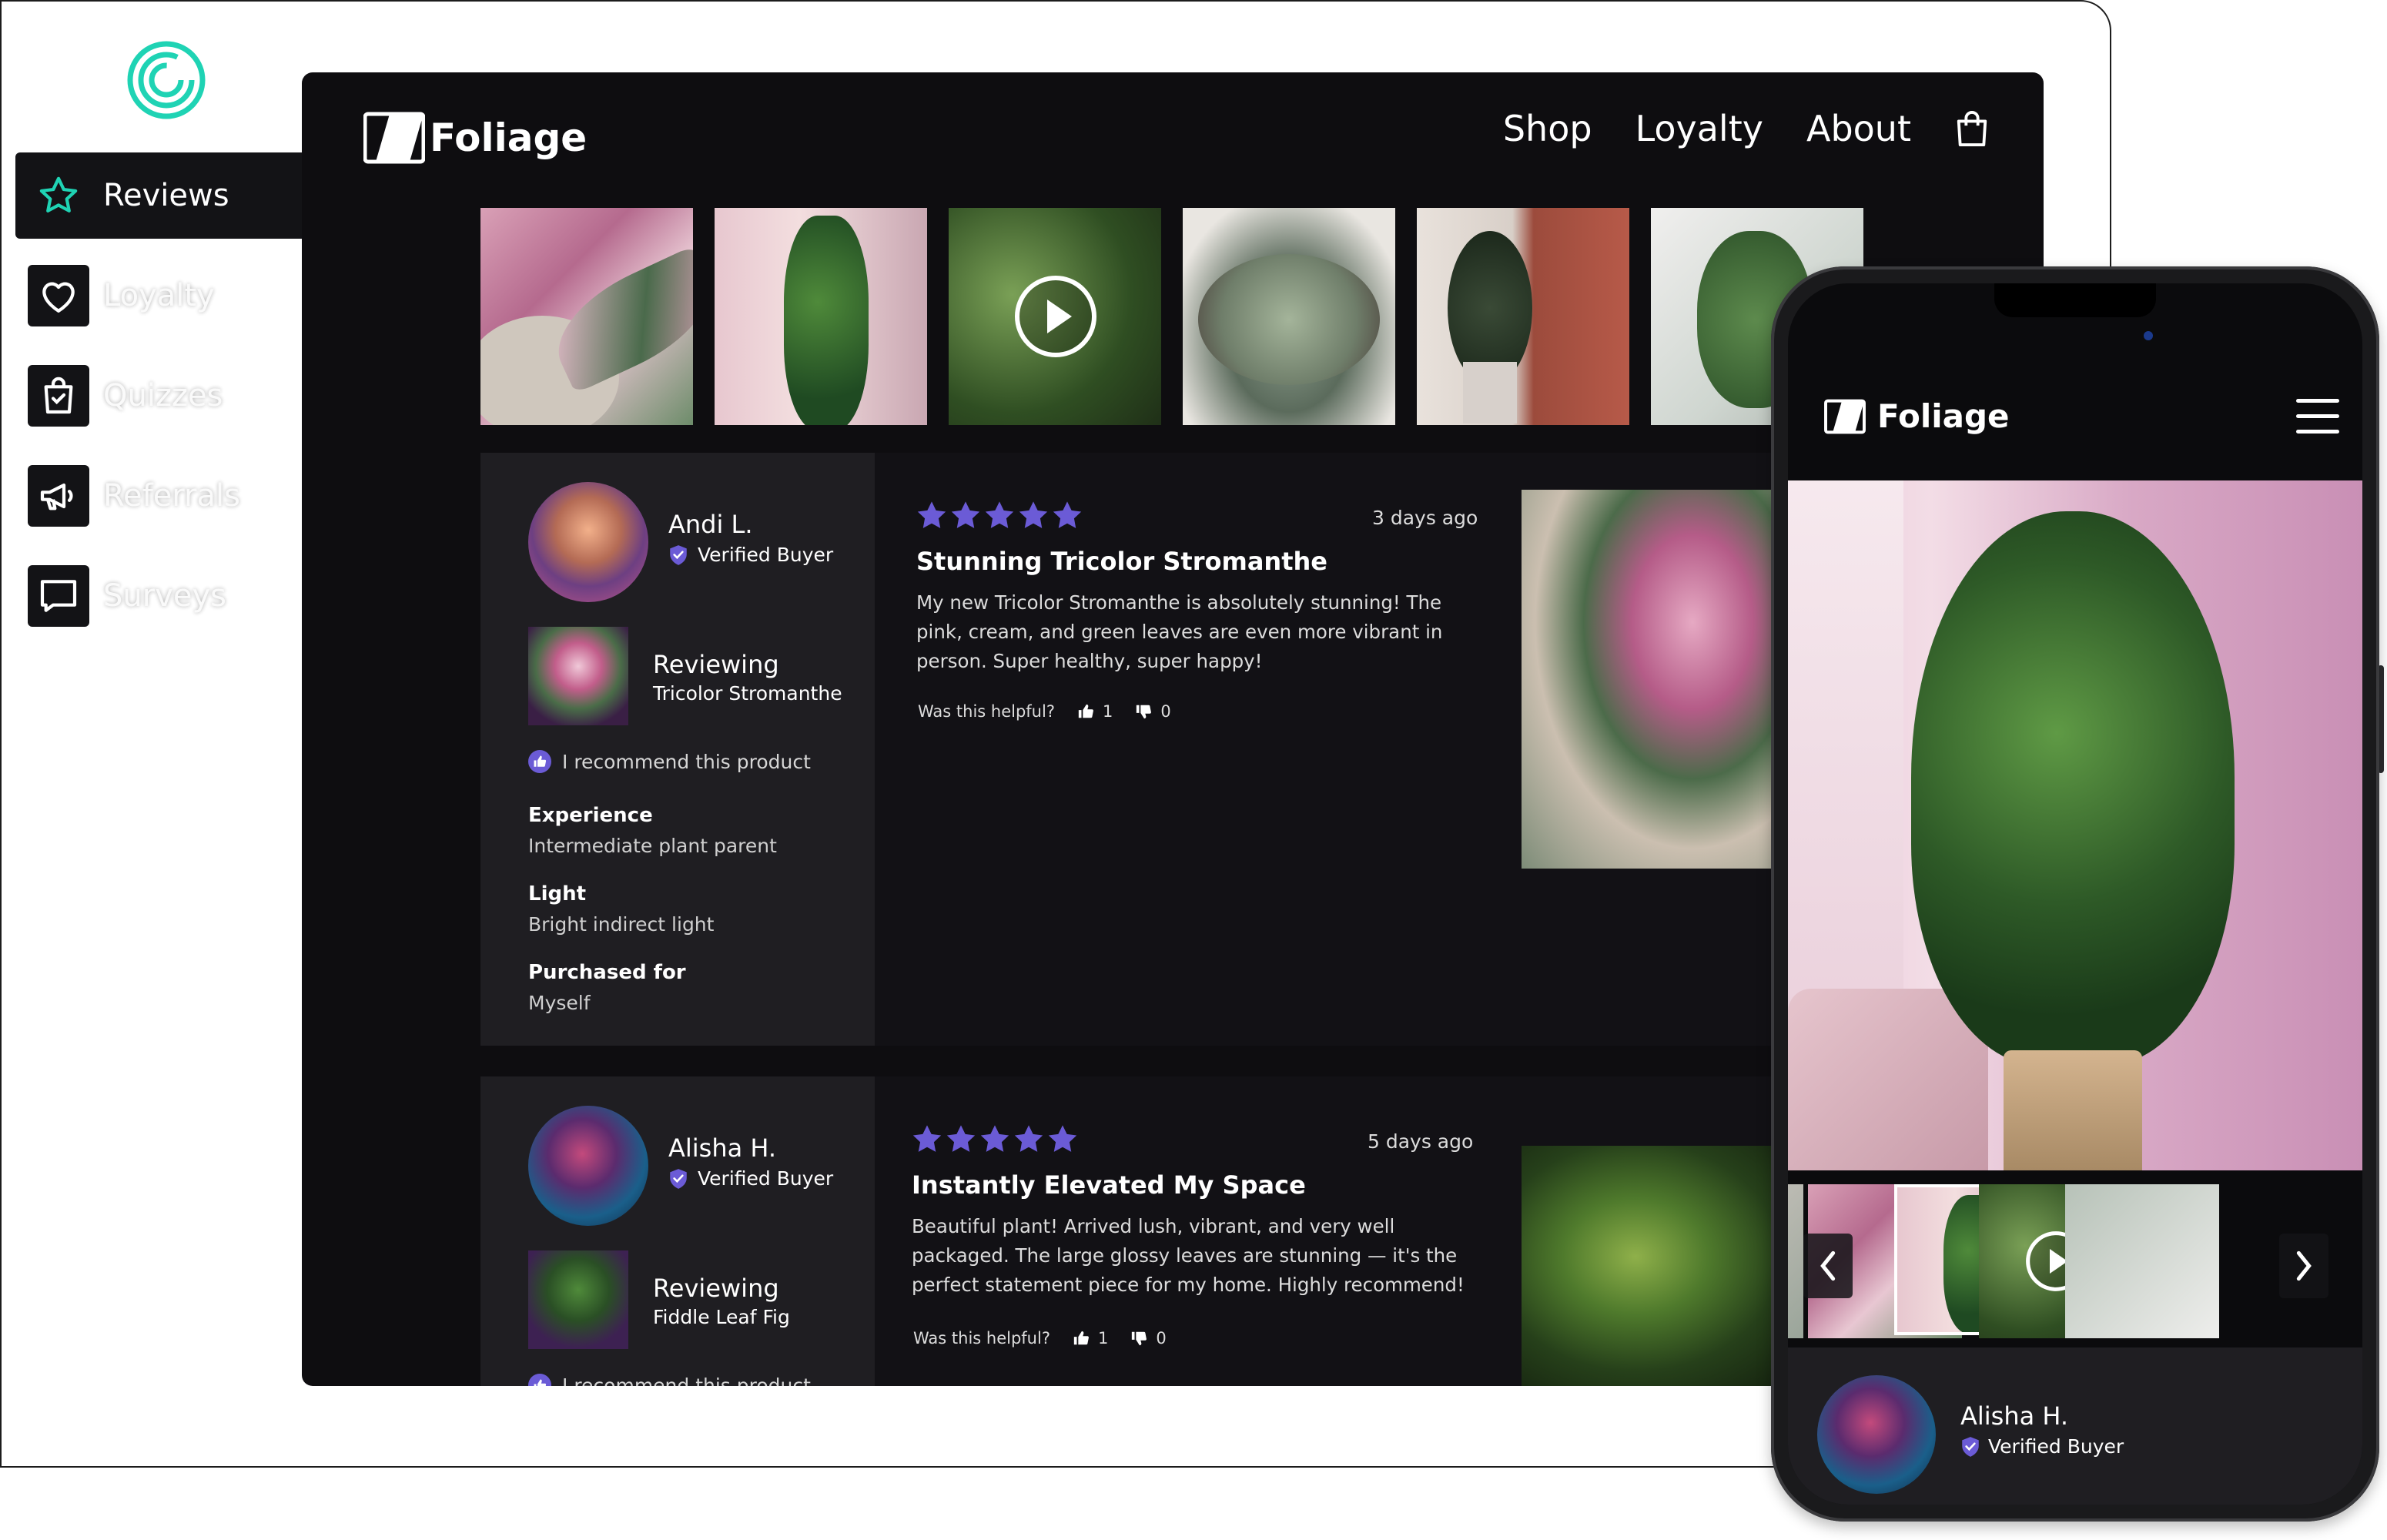 This screenshot has height=1540, width=2387. Describe the element at coordinates (509, 138) in the screenshot. I see `site-brand-name: Foliage` at that location.